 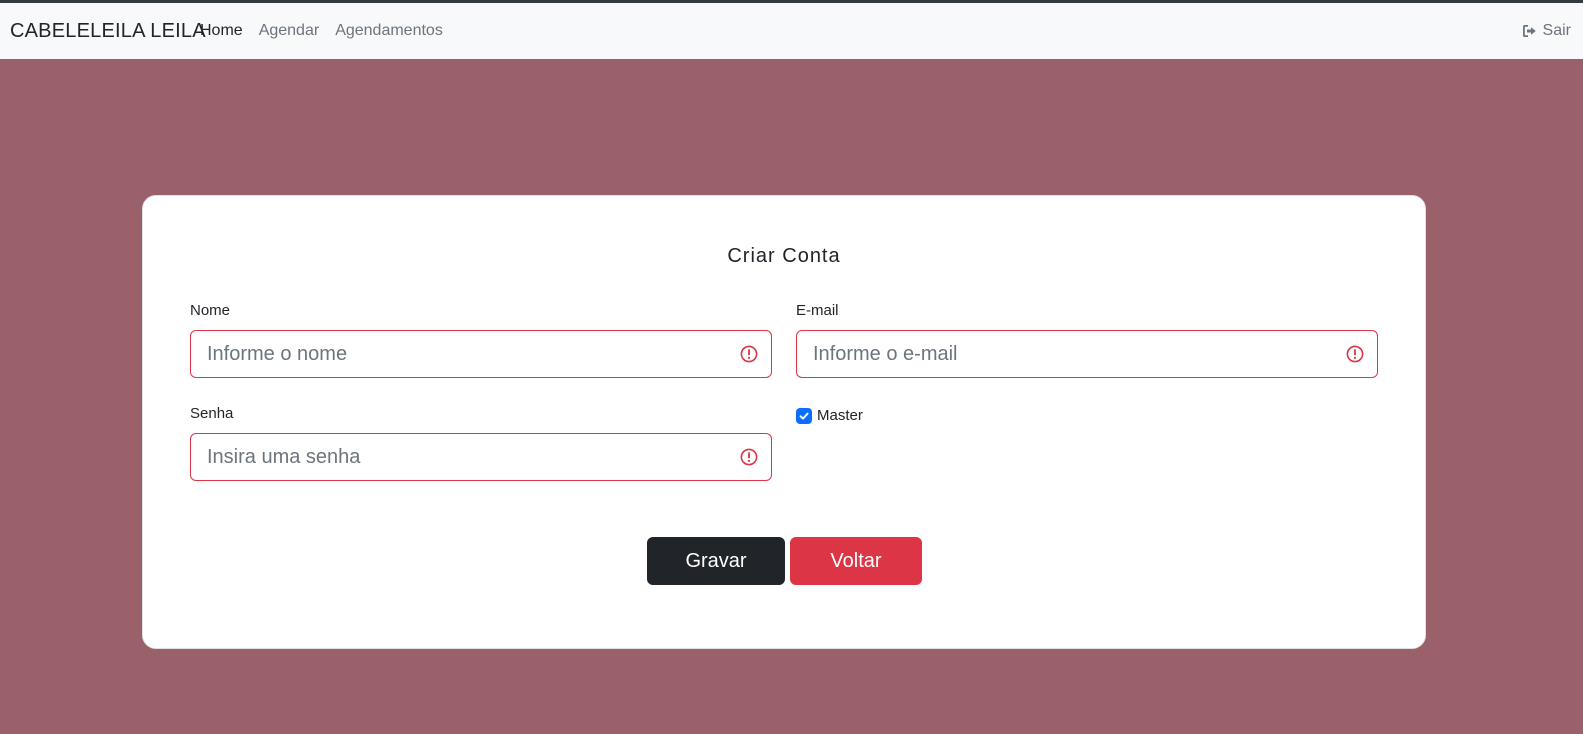 What do you see at coordinates (212, 413) in the screenshot?
I see `password-label: Senha` at bounding box center [212, 413].